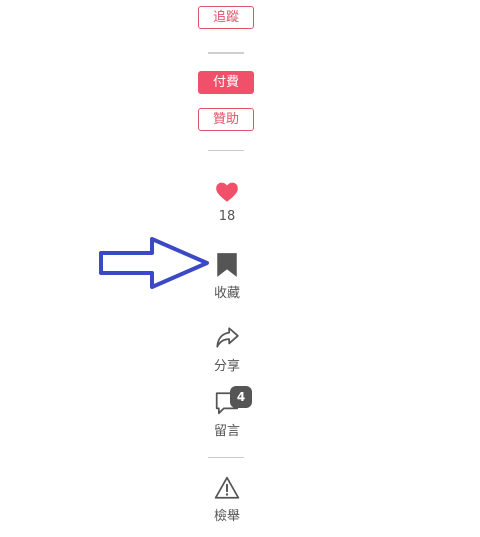  I want to click on sponsor-button: 贊助, so click(226, 119).